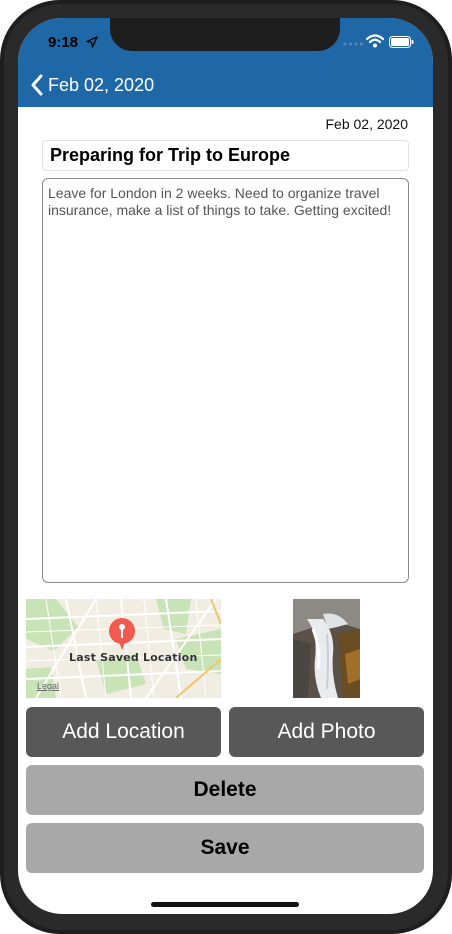 The image size is (452, 934). Describe the element at coordinates (122, 634) in the screenshot. I see `map-pin-icon` at that location.